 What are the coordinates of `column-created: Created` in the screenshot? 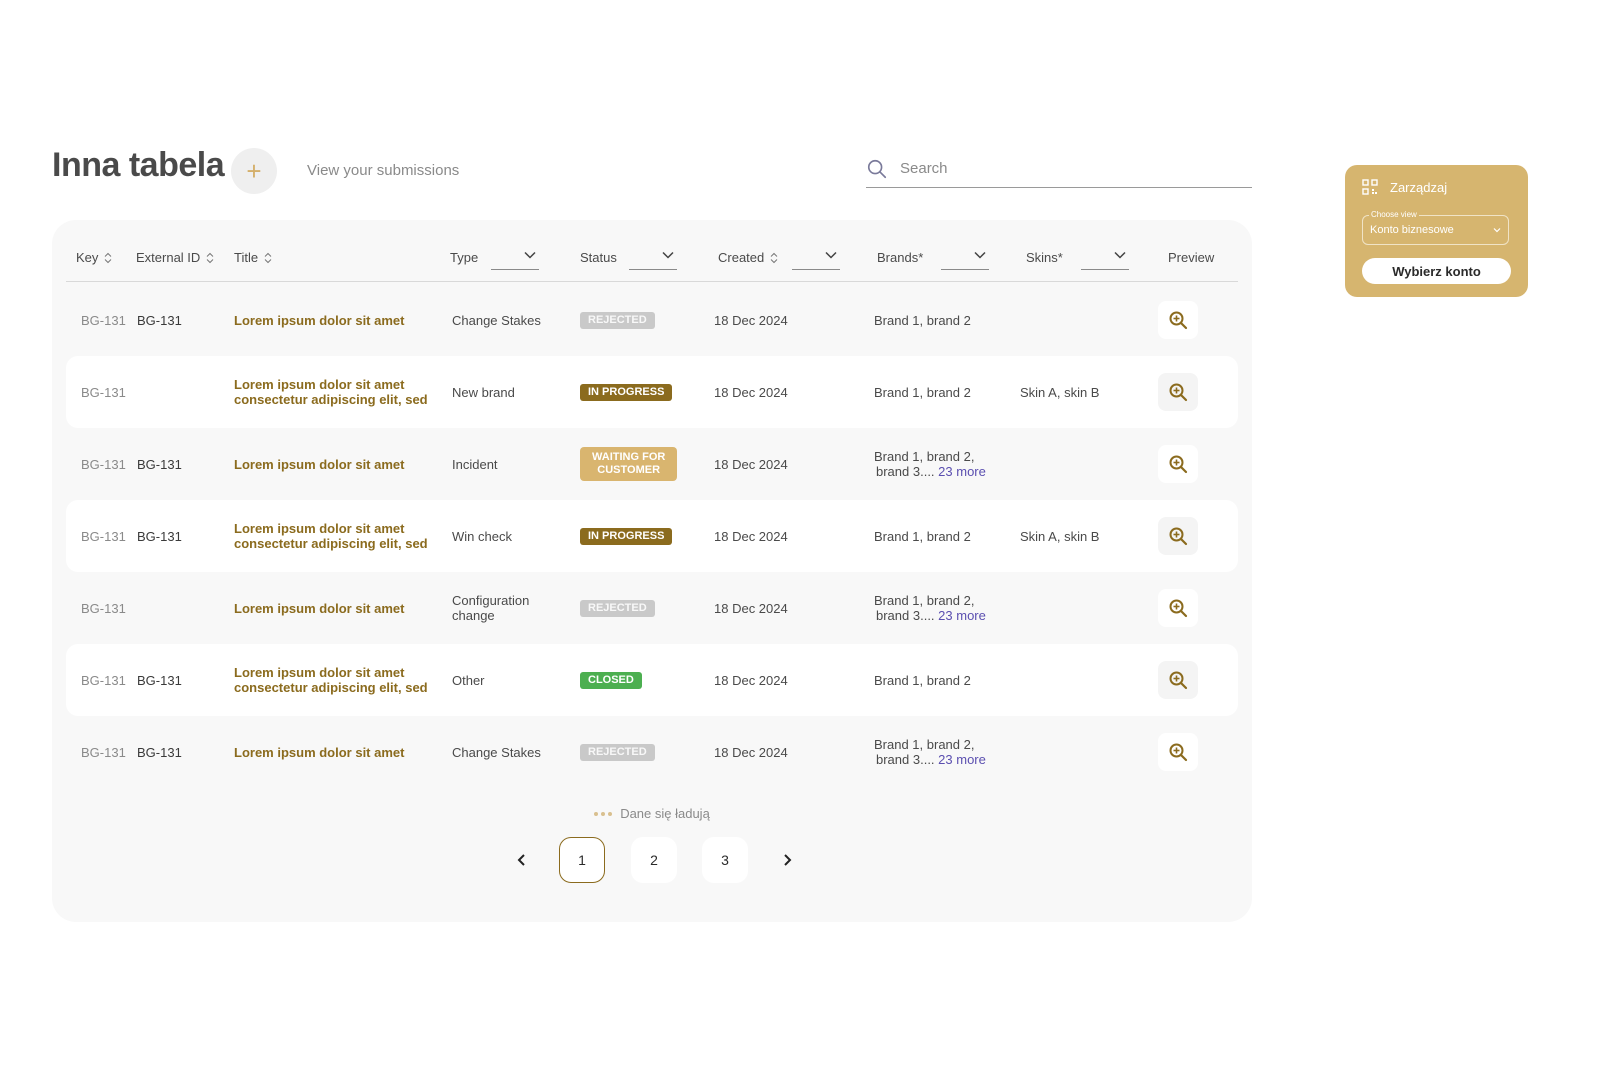 It's located at (748, 257).